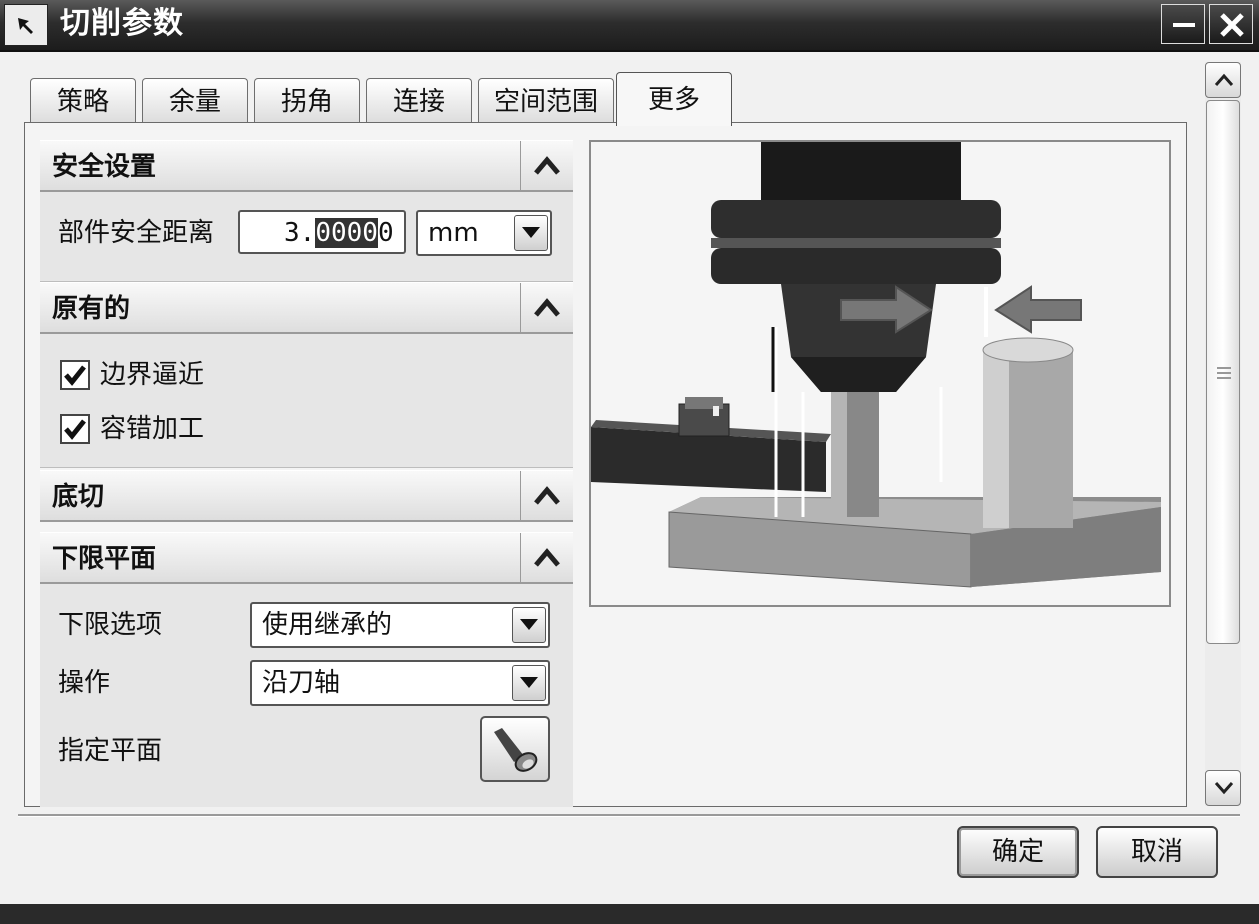 Image resolution: width=1259 pixels, height=924 pixels. Describe the element at coordinates (306, 496) in the screenshot. I see `section-header-undercut: 底切` at that location.